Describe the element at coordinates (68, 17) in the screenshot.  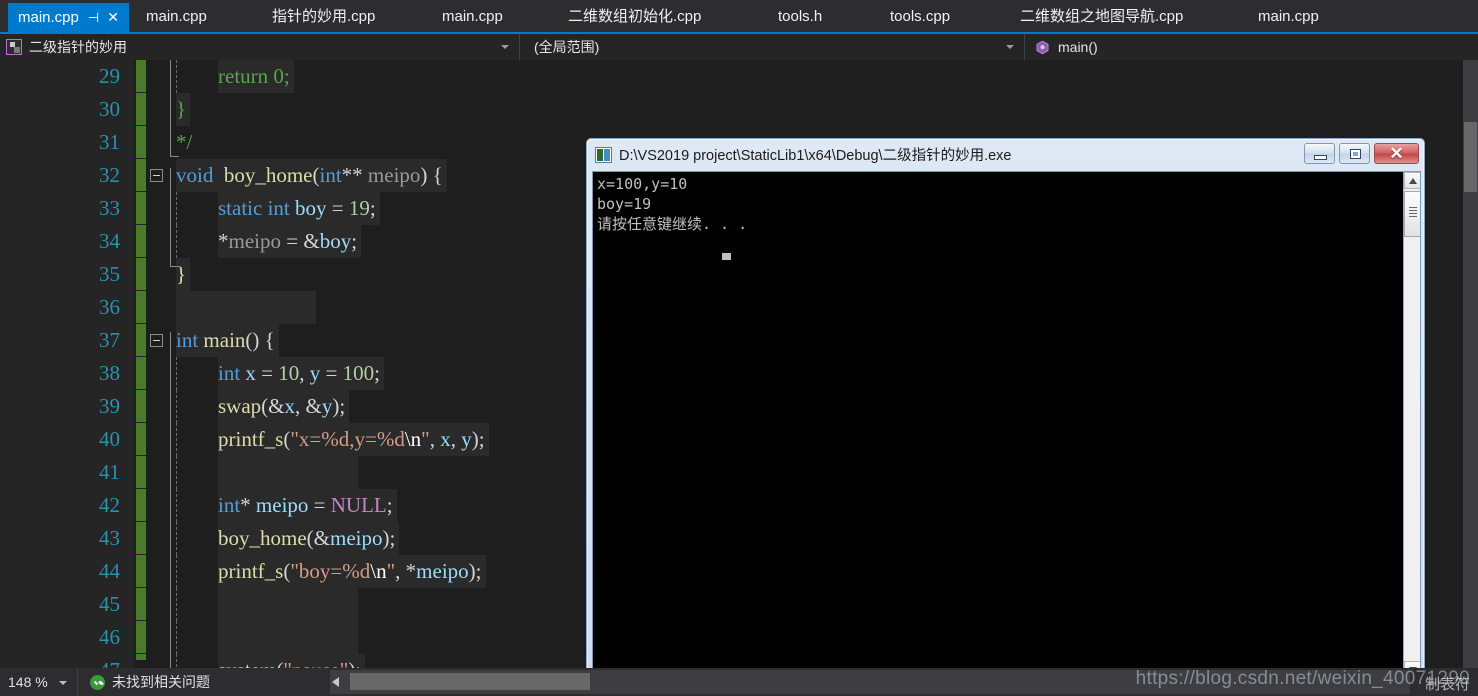
I see `editor-tab-0: main.cpp ⊣ ✕` at that location.